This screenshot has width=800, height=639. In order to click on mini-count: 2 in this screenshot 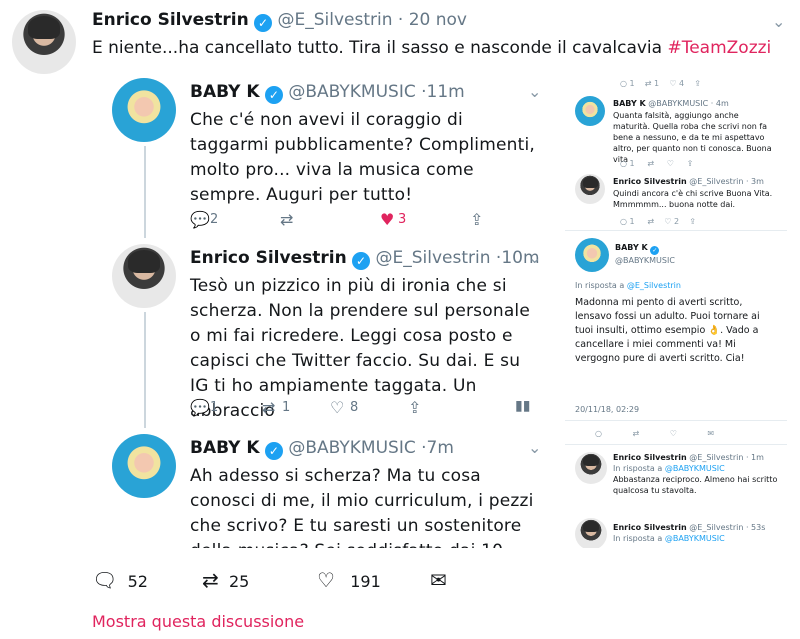, I will do `click(676, 221)`.